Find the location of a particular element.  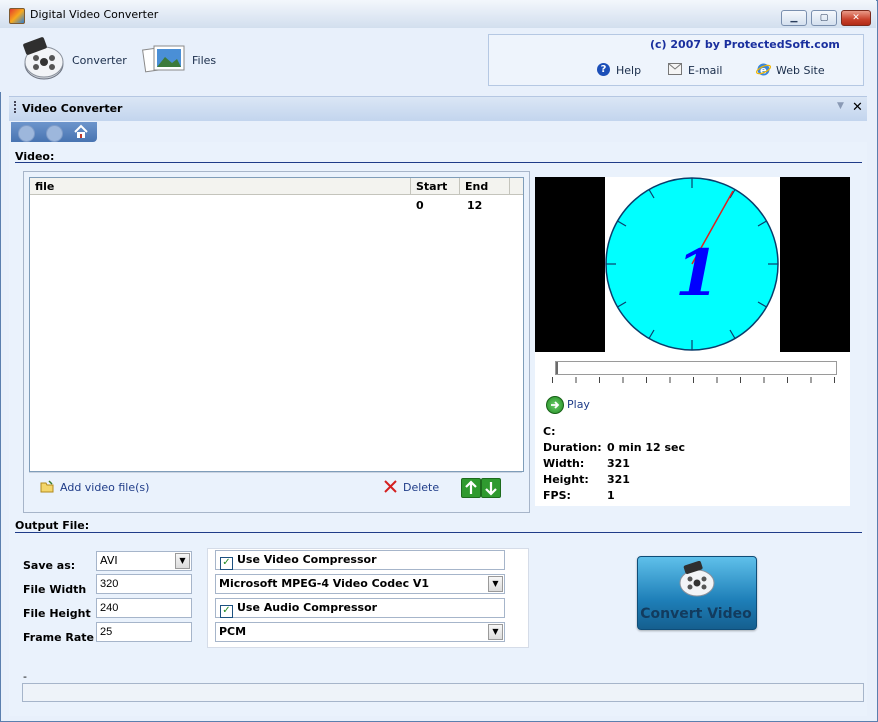

move-up-button is located at coordinates (471, 488).